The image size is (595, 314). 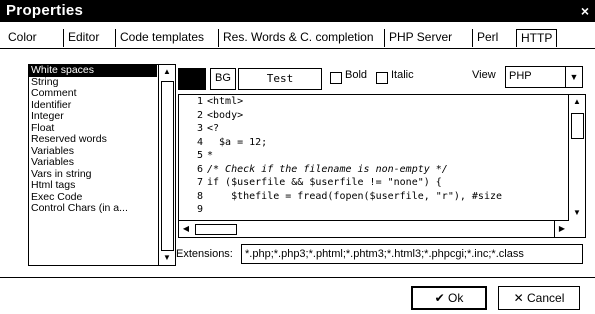 I want to click on list-item: Exec Code, so click(x=93, y=198).